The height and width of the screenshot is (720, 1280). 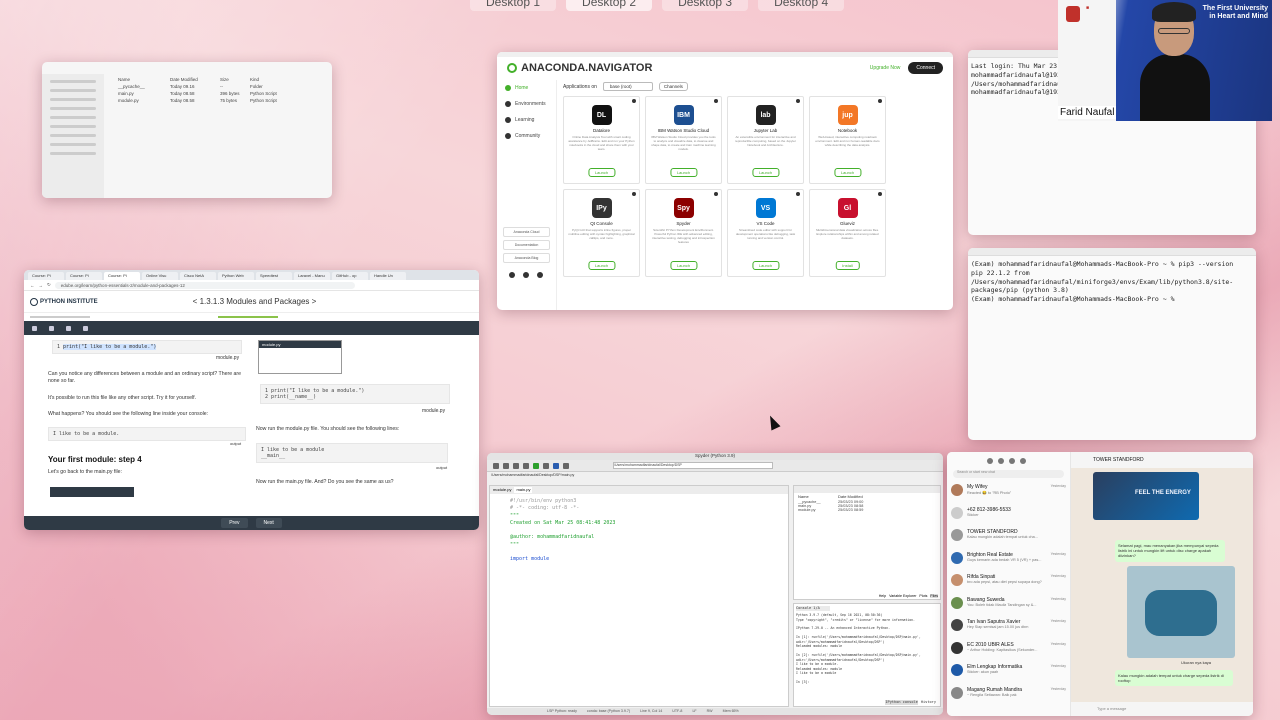 What do you see at coordinates (388, 276) in the screenshot?
I see `browser-tab: Handle Un` at bounding box center [388, 276].